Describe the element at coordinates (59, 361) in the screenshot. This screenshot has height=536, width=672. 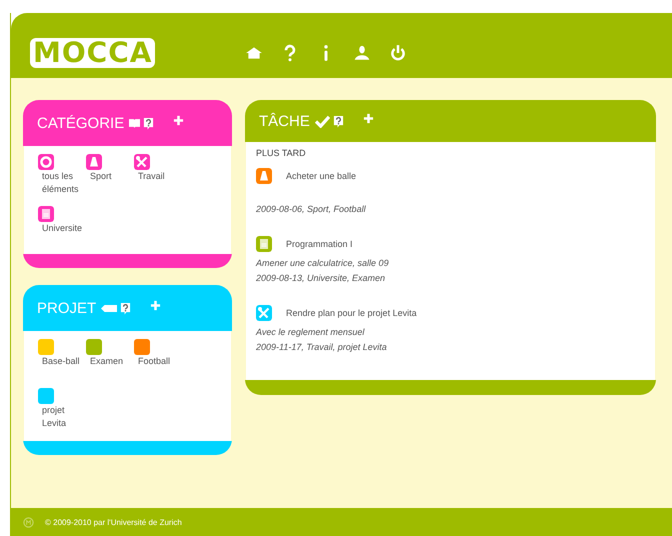
I see `project-item: Base-ball` at that location.